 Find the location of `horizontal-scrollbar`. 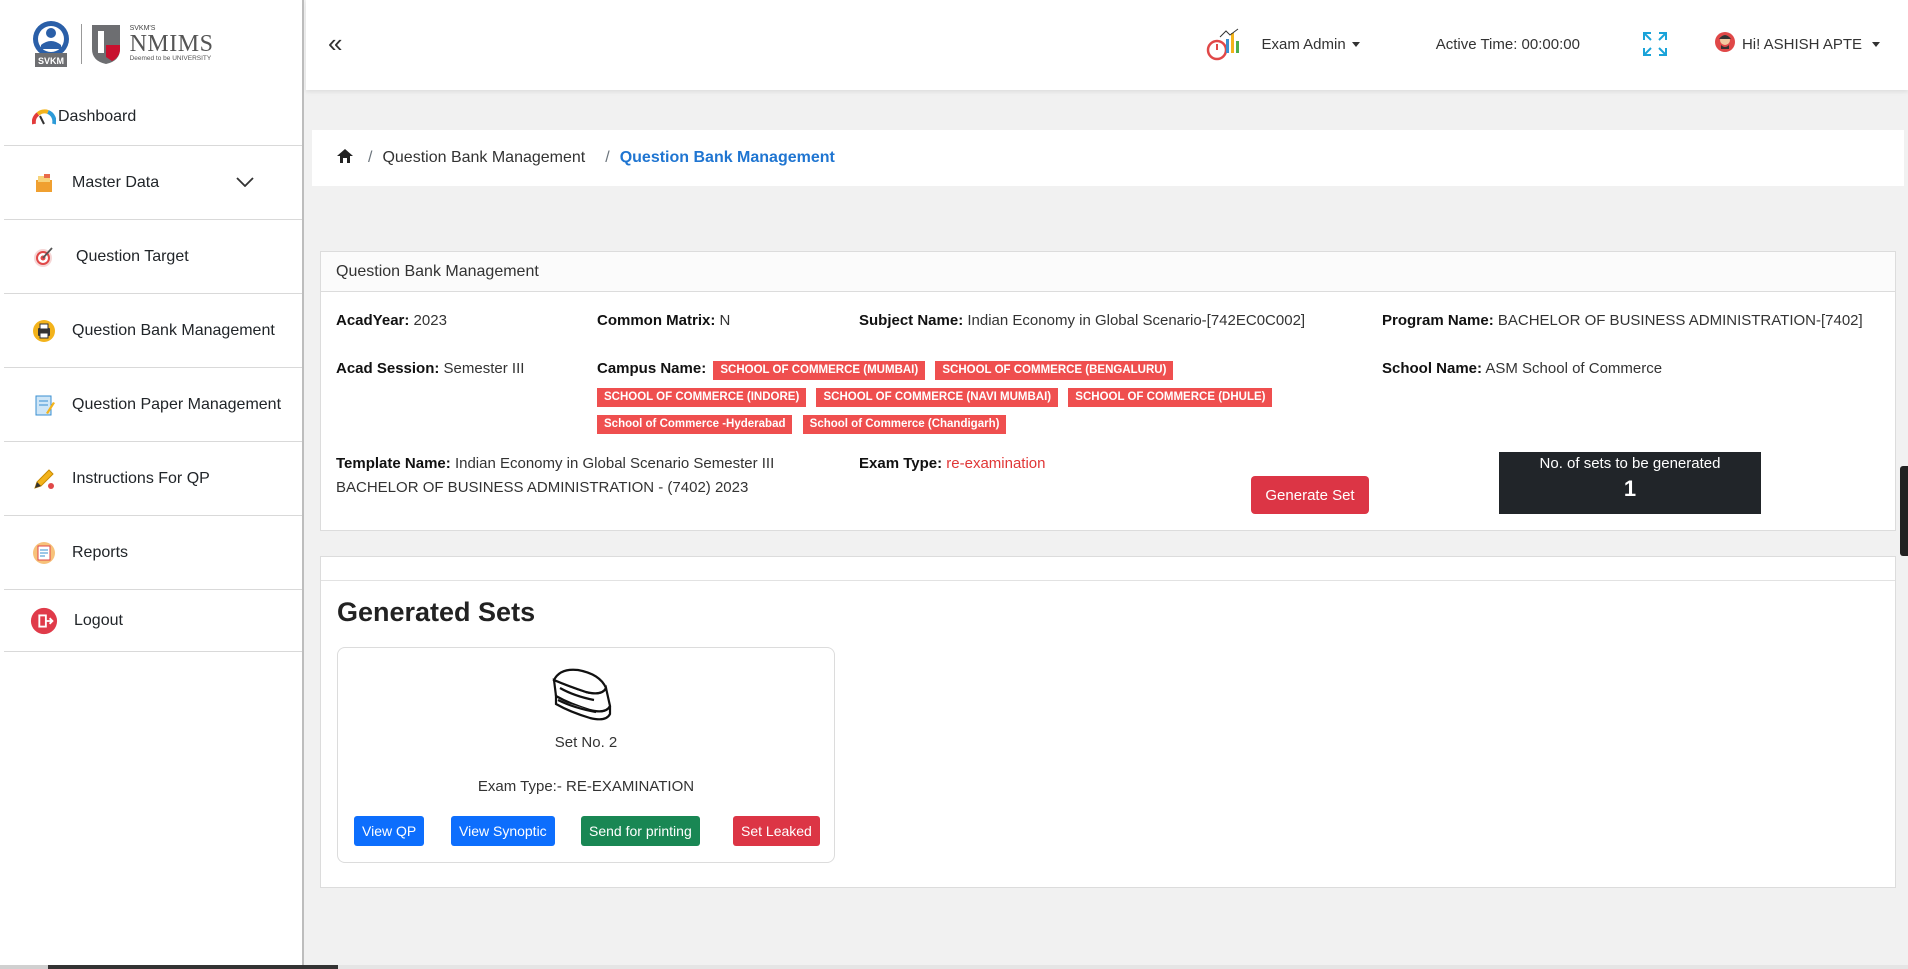

horizontal-scrollbar is located at coordinates (954, 967).